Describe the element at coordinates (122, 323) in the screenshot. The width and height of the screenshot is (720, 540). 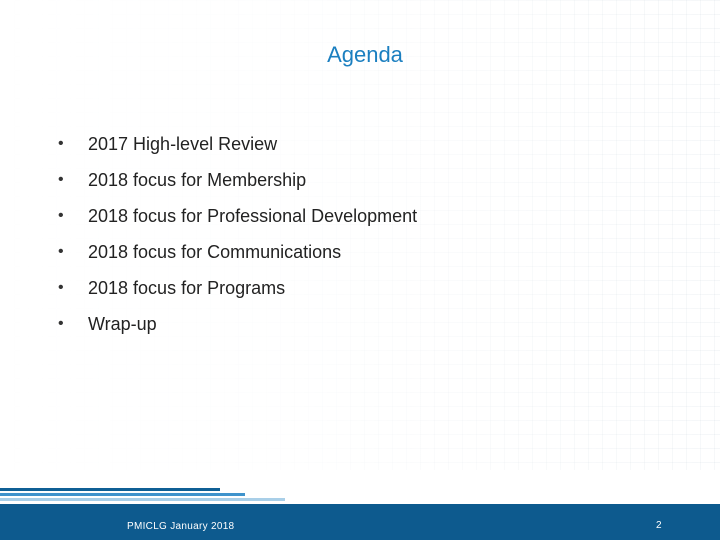
I see `agenda-item-text: Wrap-up` at that location.